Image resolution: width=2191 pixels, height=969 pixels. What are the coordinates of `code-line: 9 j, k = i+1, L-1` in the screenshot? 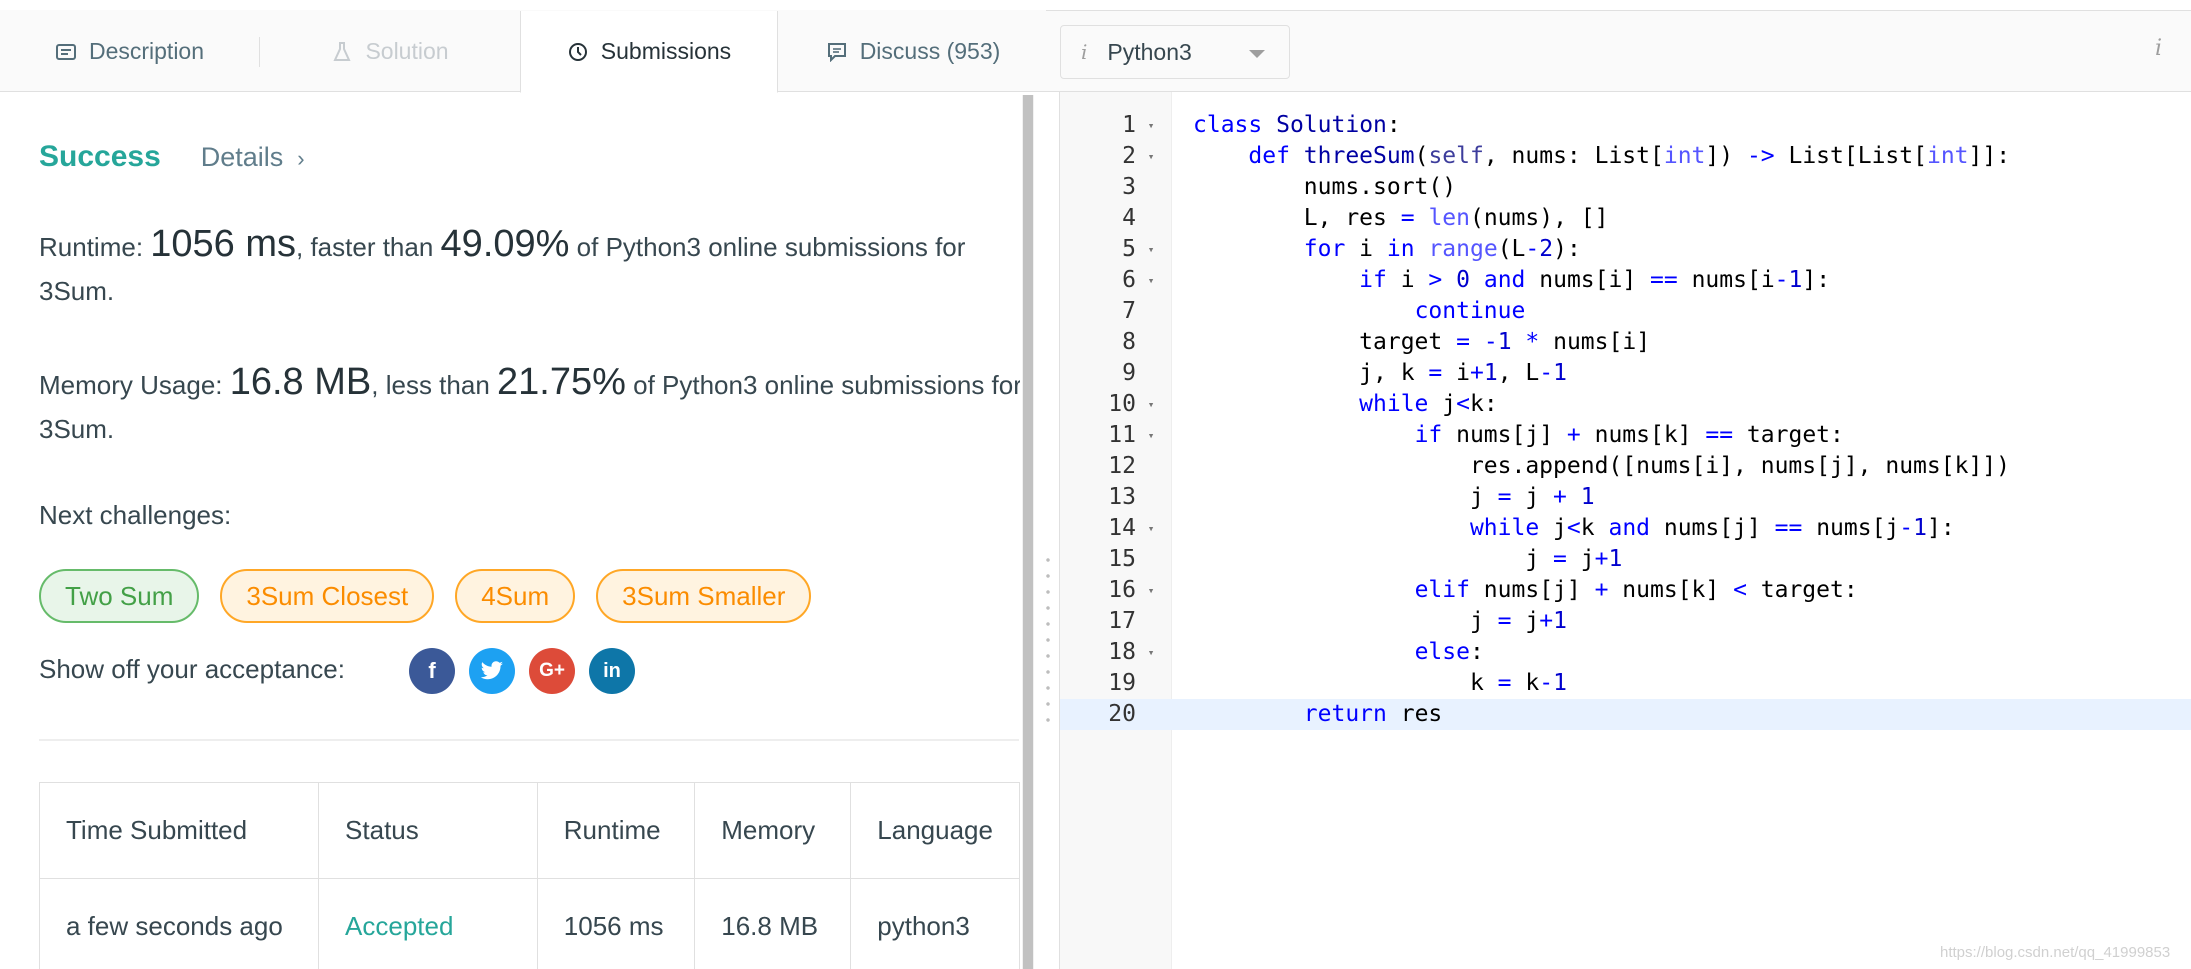 It's located at (1625, 373).